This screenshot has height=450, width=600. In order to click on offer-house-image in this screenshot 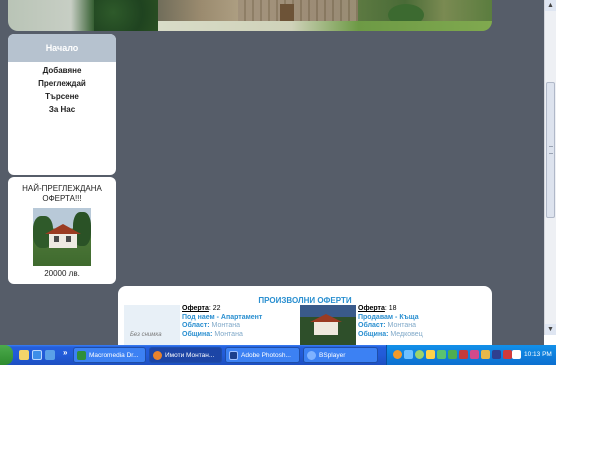, I will do `click(328, 325)`.